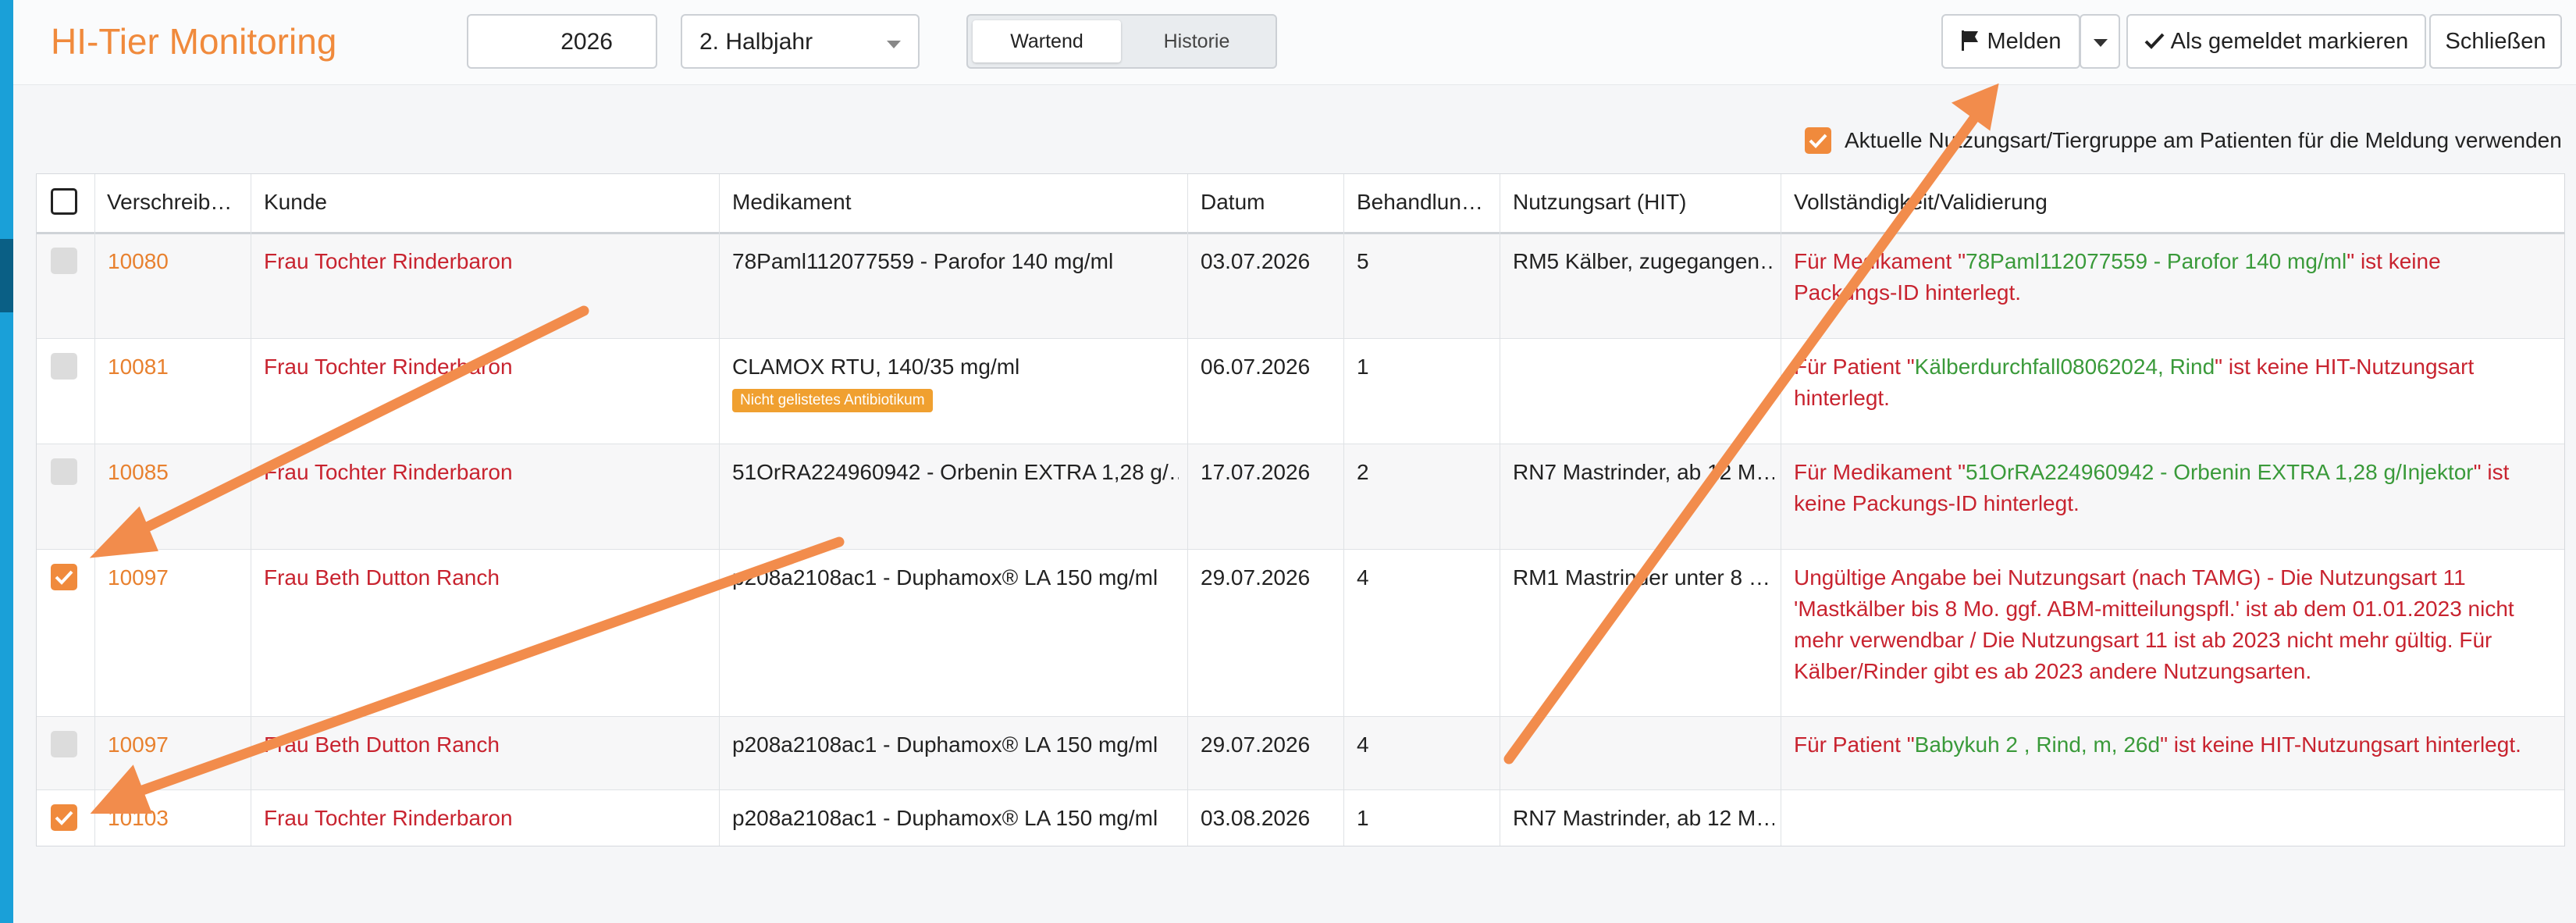 The width and height of the screenshot is (2576, 923). Describe the element at coordinates (2289, 41) in the screenshot. I see `mark-reported-label: Als gemeldet markieren` at that location.